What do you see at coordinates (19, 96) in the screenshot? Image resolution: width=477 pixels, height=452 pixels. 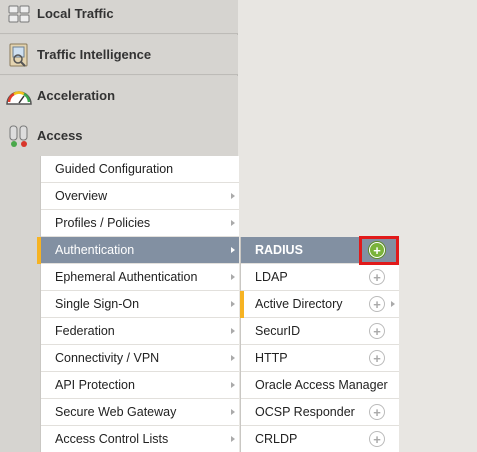 I see `acceleration-gauge-icon` at bounding box center [19, 96].